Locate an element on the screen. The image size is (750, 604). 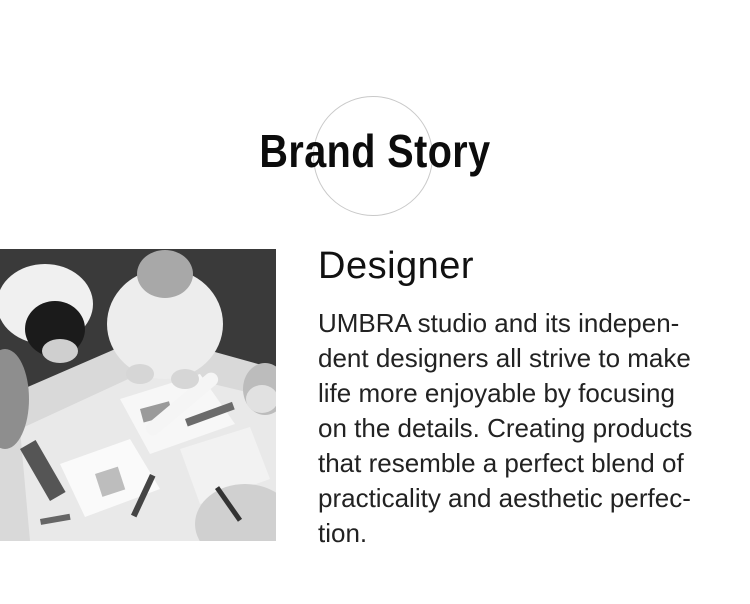
paragraph-line: practicality and aesthetic perfec- is located at coordinates (504, 498).